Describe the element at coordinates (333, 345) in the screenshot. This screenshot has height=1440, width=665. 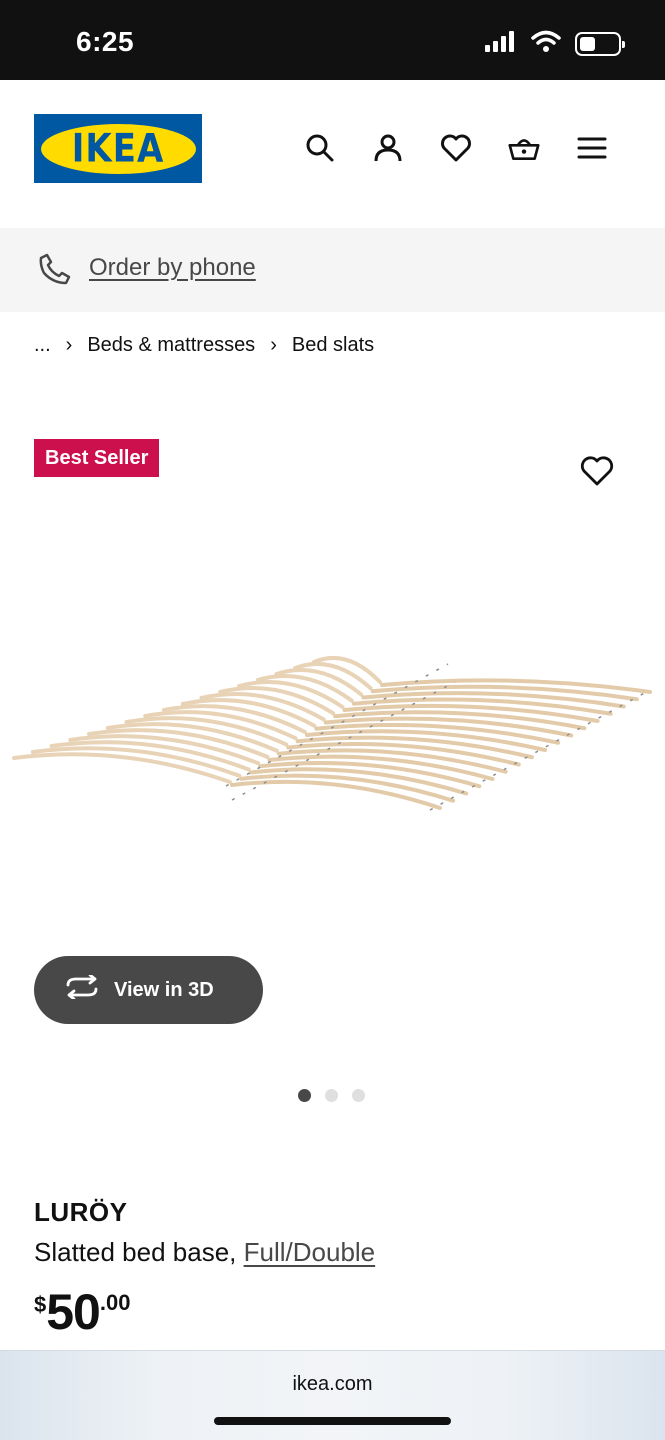
I see `breadcrumb-item-bed-slats: Bed slats` at that location.